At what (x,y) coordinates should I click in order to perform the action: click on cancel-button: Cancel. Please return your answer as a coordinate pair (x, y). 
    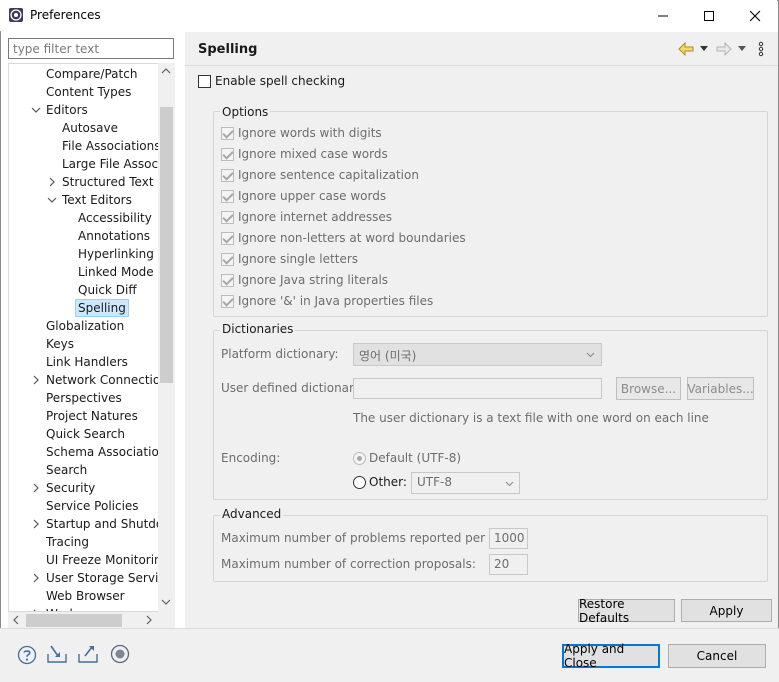
    Looking at the image, I should click on (717, 656).